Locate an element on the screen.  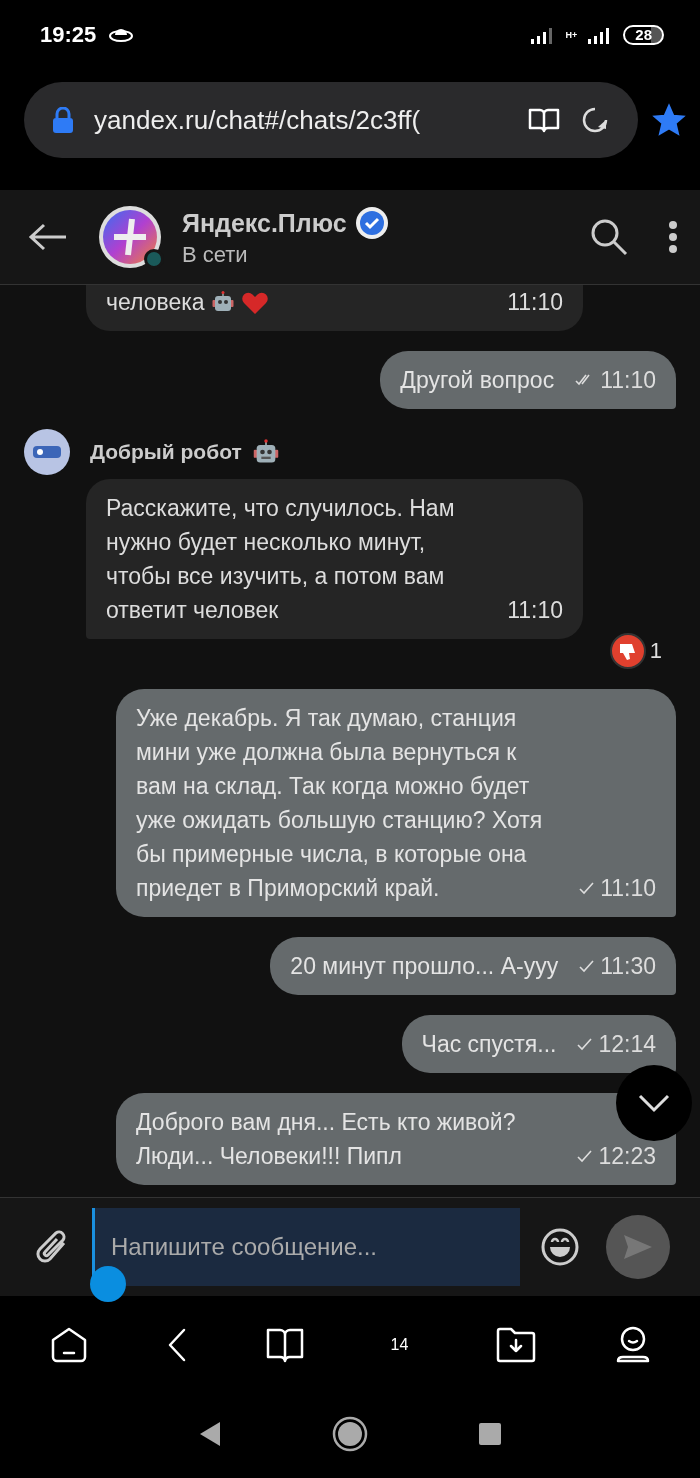
online-status: В сети is located at coordinates (215, 255).